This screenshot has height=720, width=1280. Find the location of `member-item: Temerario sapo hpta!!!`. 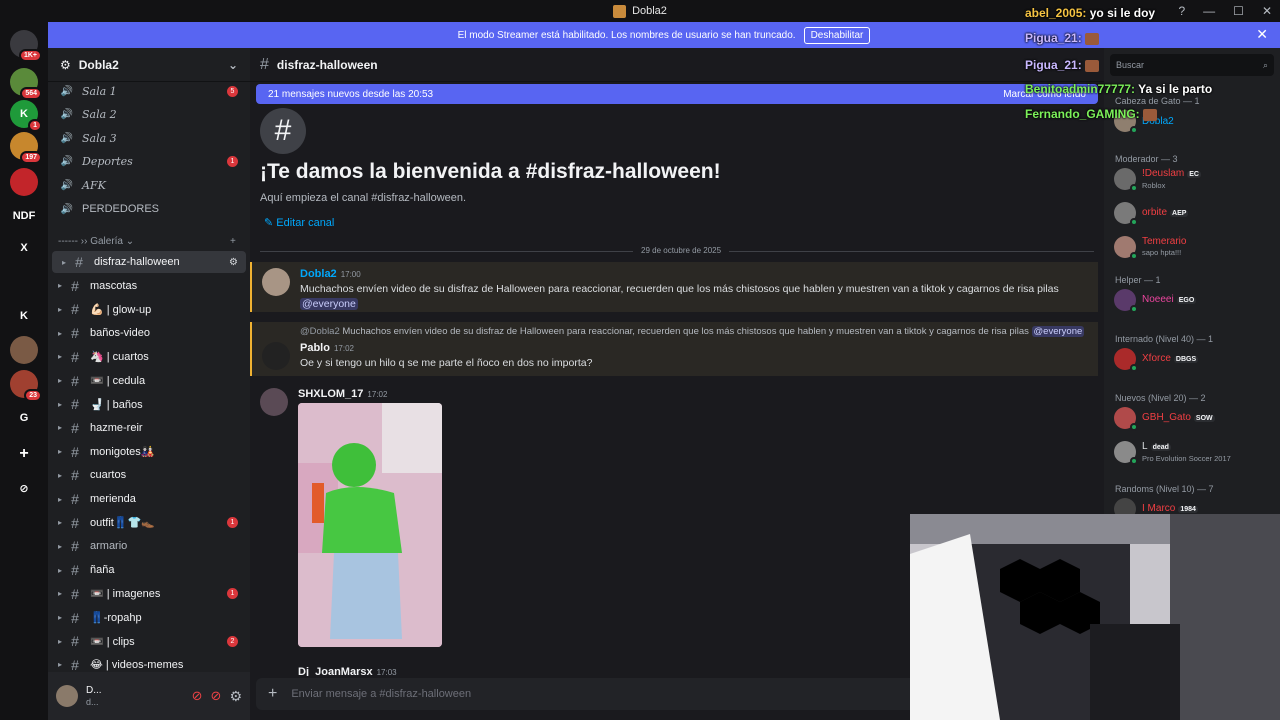

member-item: Temerario sapo hpta!!! is located at coordinates (1194, 247).